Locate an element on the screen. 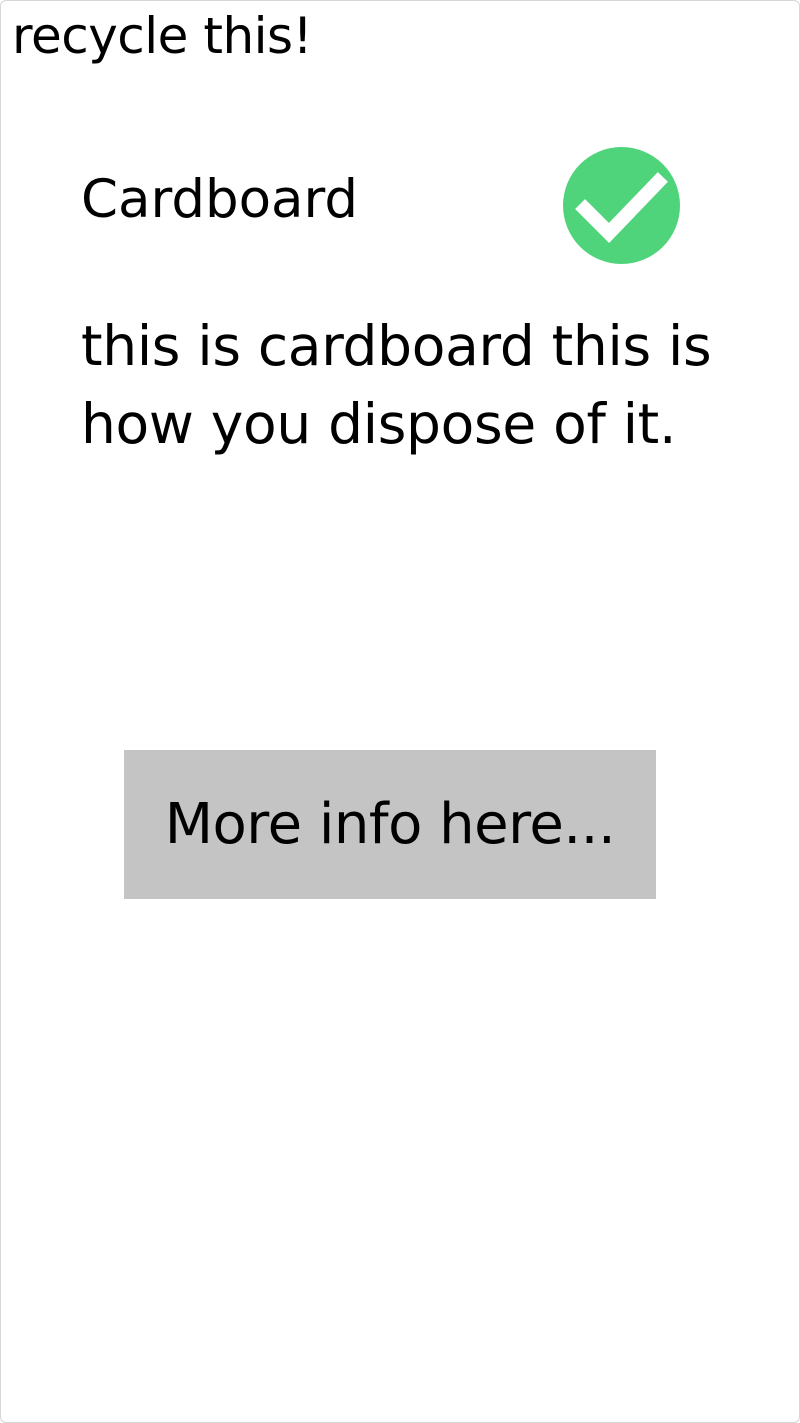 The image size is (800, 1423). item-name: Cardboard is located at coordinates (220, 199).